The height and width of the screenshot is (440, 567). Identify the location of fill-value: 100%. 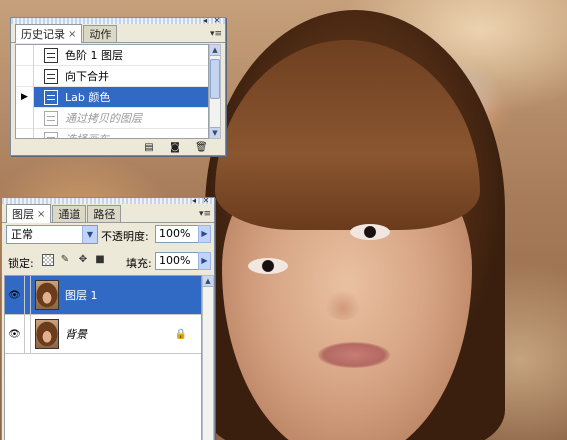
(175, 260).